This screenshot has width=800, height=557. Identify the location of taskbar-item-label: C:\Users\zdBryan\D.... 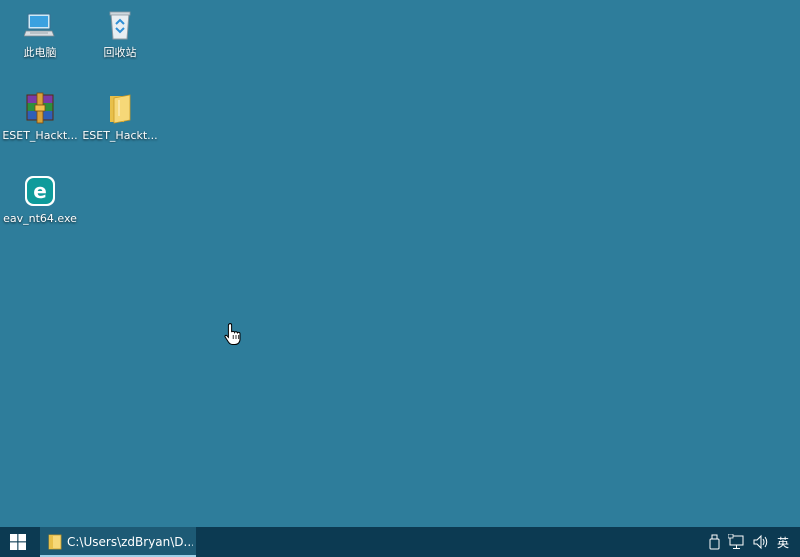
(130, 542).